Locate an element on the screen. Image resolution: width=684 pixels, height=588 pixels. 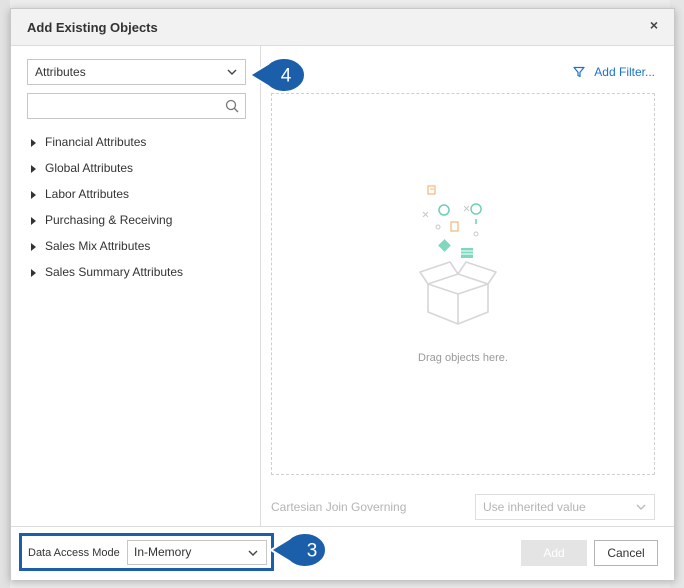
tree-item-financial-attributes: Financial Attributes is located at coordinates (139, 148).